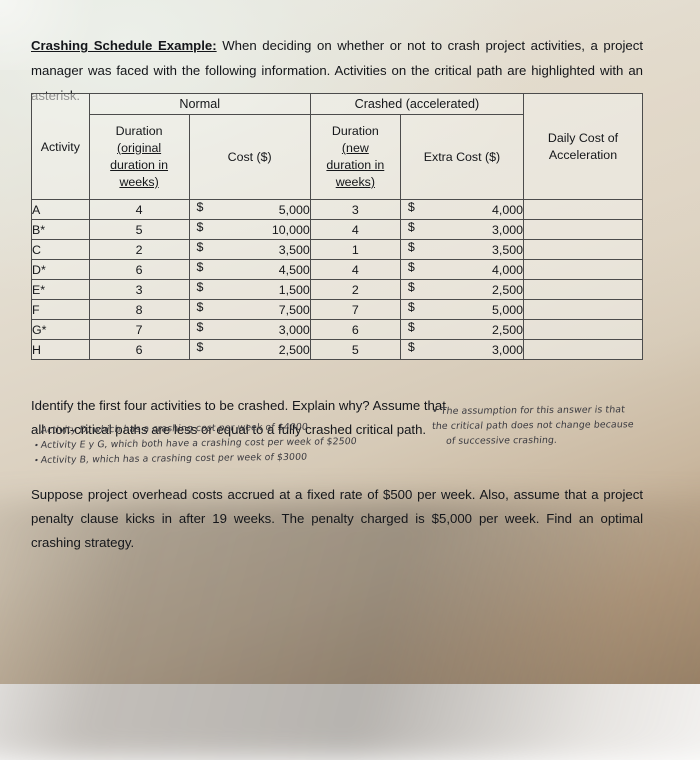  I want to click on handwritten-note-line: • The assumption for this answer is that, so click(528, 410).